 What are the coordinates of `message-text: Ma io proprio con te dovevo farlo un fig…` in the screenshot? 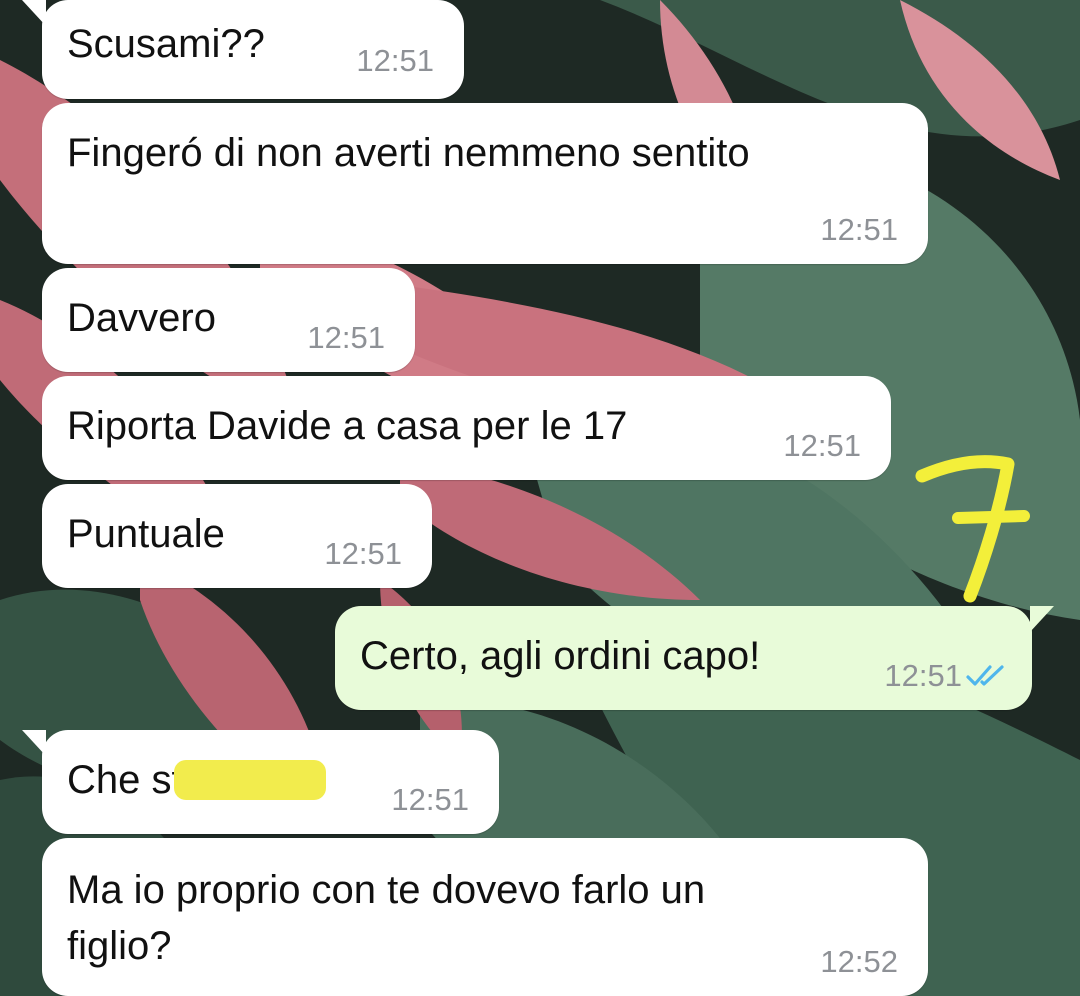 It's located at (386, 918).